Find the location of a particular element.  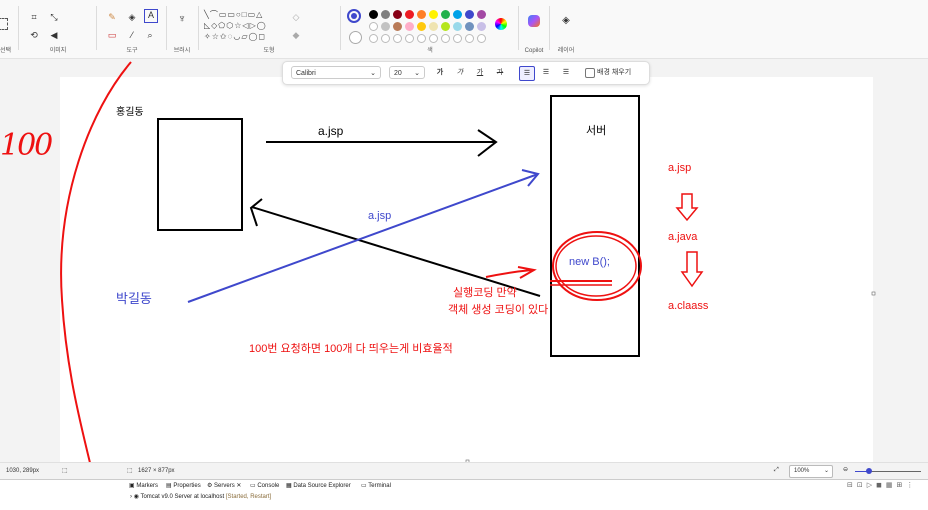

tab-label: Servers is located at coordinates (224, 486).